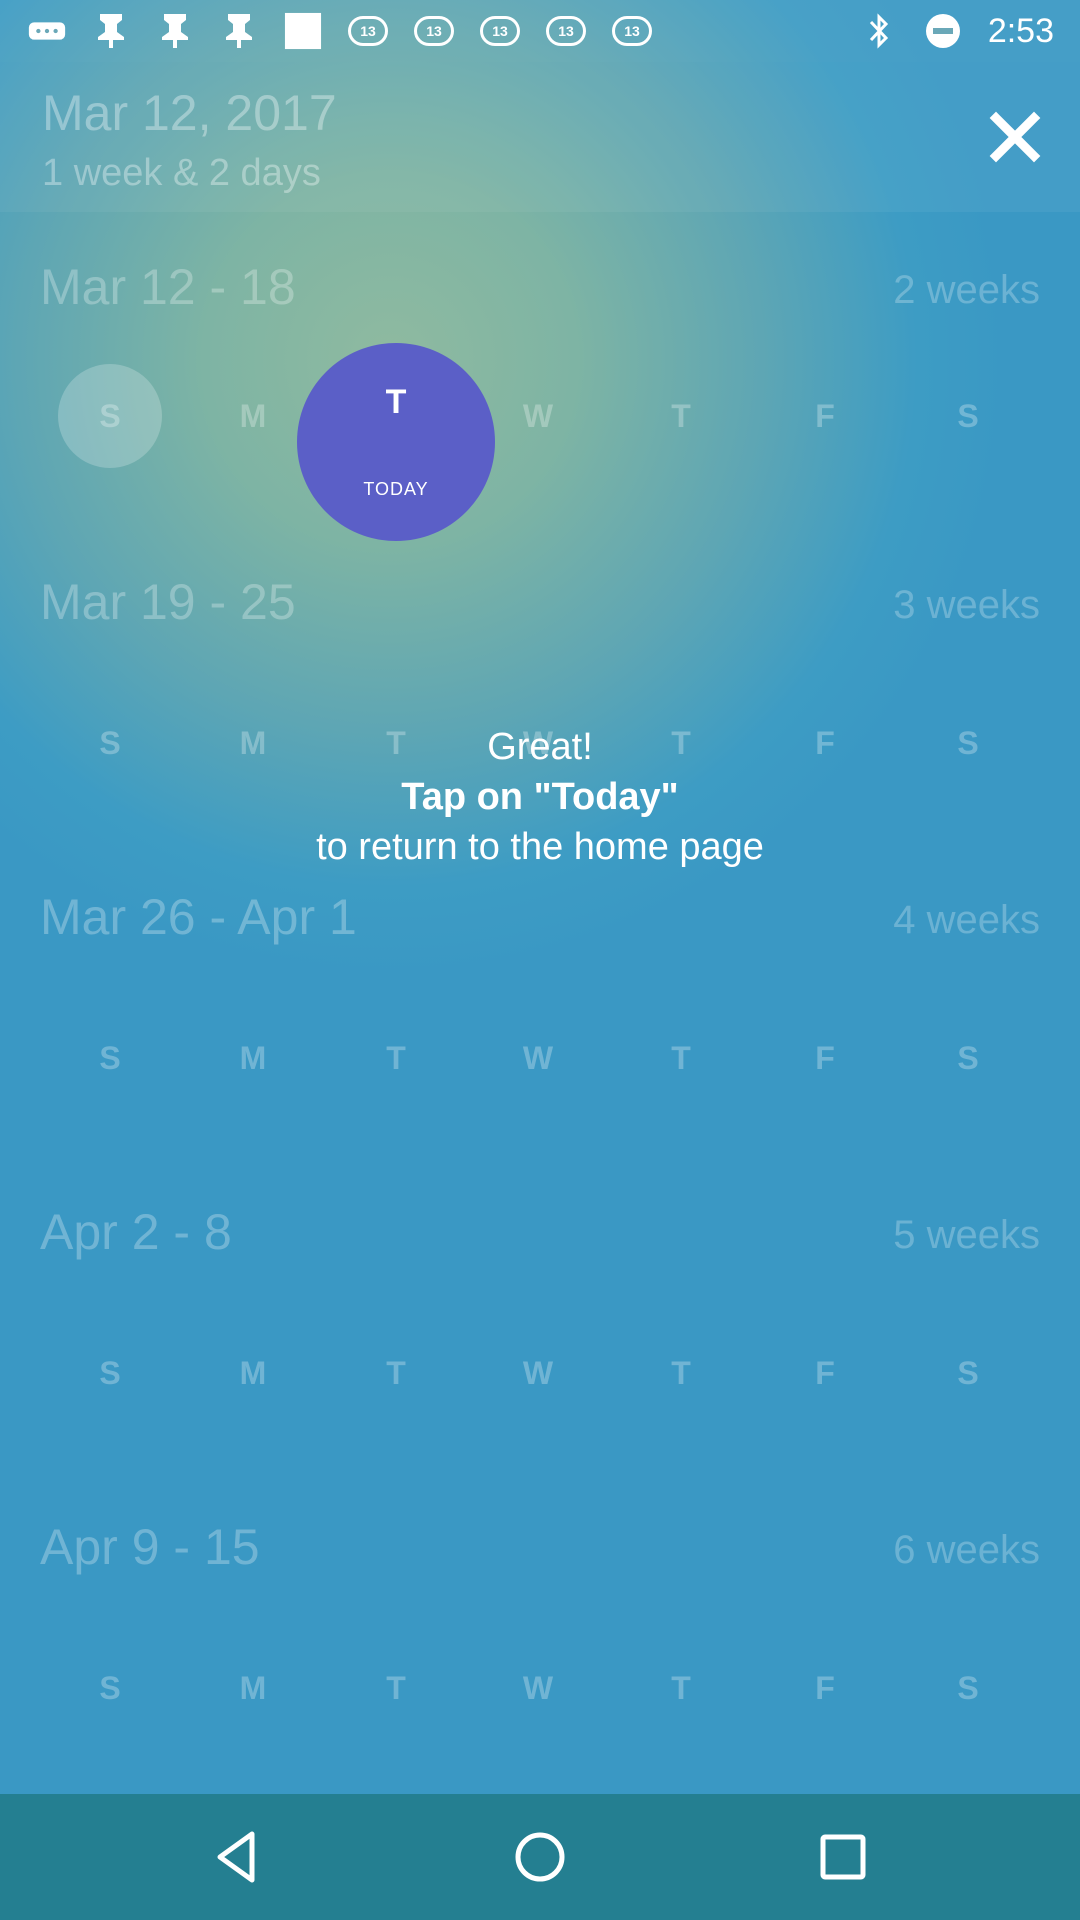 The width and height of the screenshot is (1080, 1920). Describe the element at coordinates (189, 113) in the screenshot. I see `selected-date: Mar 12, 2017` at that location.